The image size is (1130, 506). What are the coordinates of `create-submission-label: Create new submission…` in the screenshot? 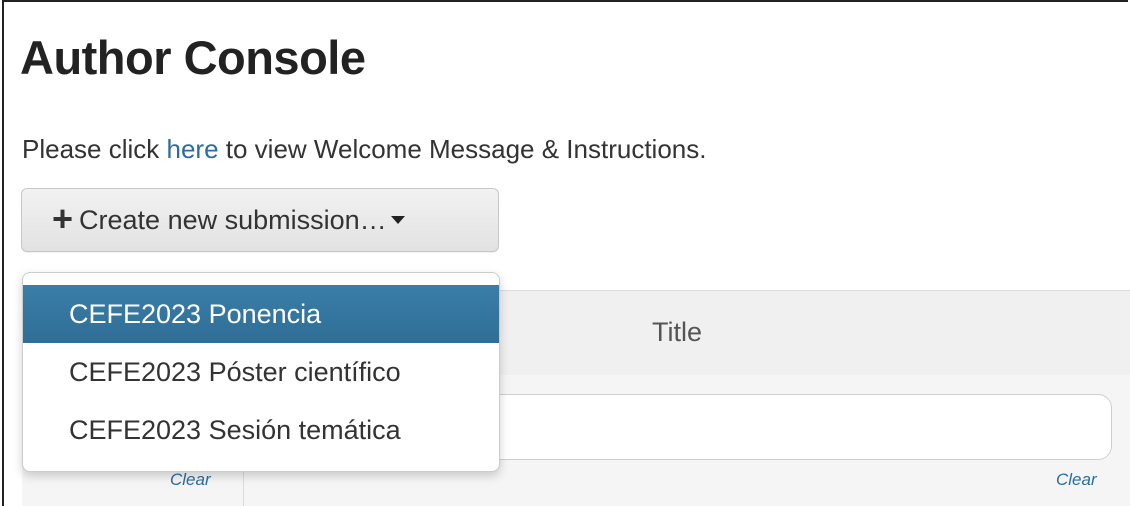 It's located at (233, 219).